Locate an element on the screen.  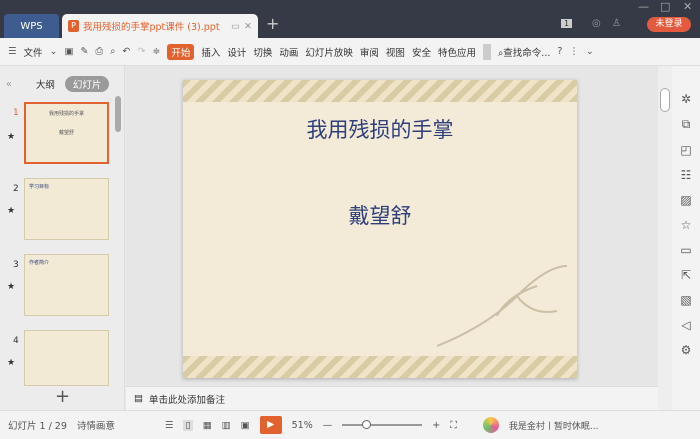
shapes-icon: ◰ is located at coordinates (685, 150).